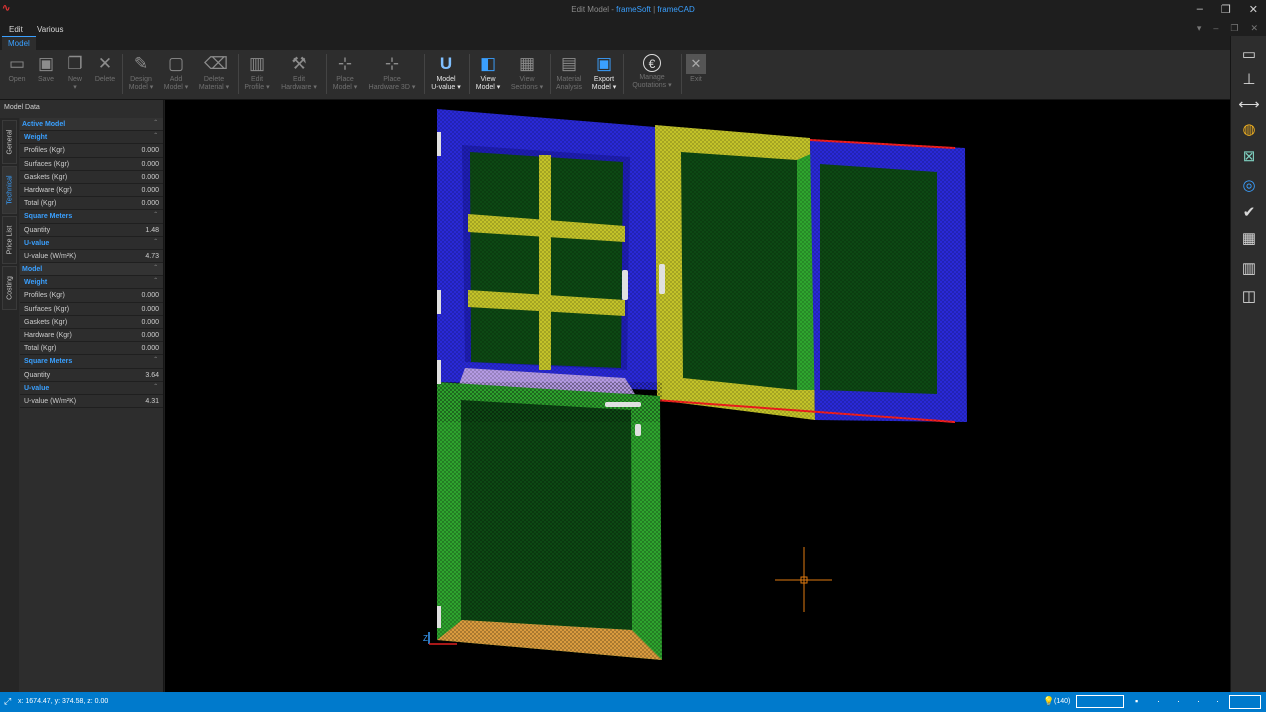 Image resolution: width=1266 pixels, height=712 pixels. What do you see at coordinates (37, 230) in the screenshot?
I see `property-label: Quantity` at bounding box center [37, 230].